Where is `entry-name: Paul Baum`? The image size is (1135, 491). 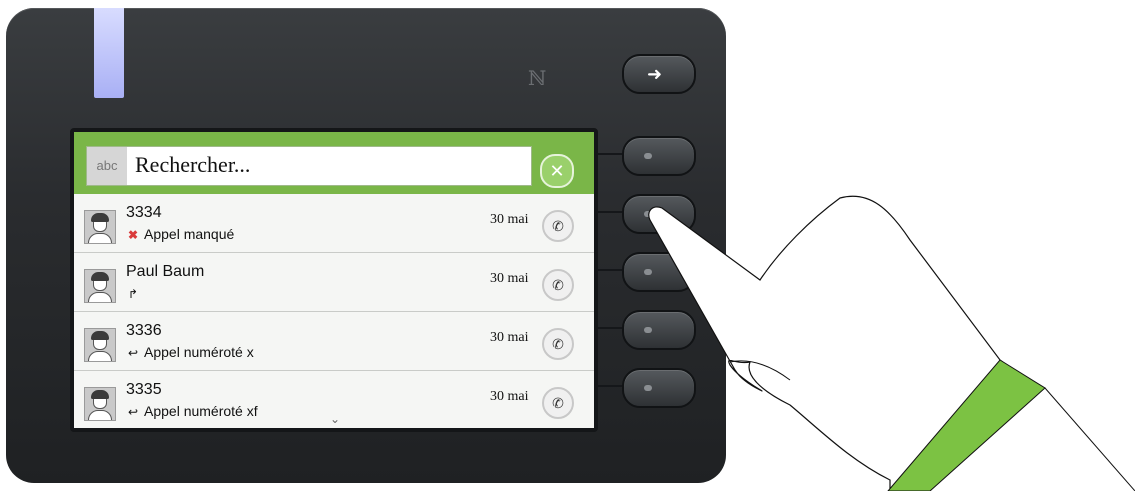 entry-name: Paul Baum is located at coordinates (165, 271).